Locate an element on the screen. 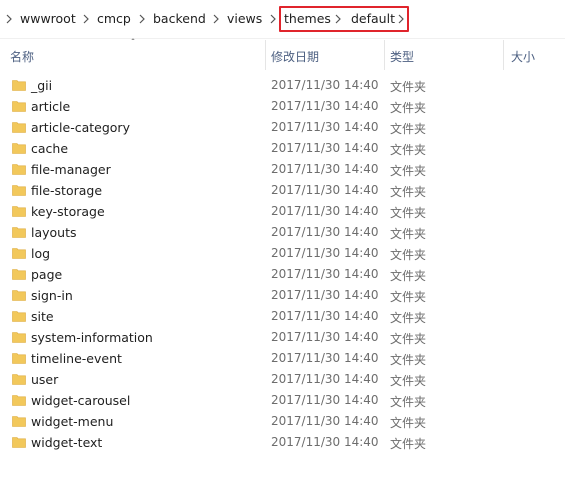 The width and height of the screenshot is (565, 481). file-name: file-storage is located at coordinates (67, 190).